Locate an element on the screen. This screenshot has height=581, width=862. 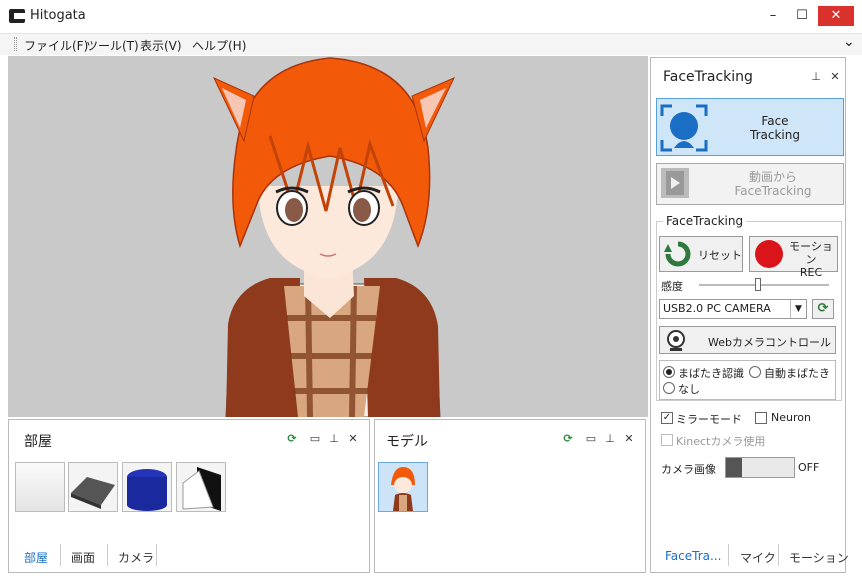
room-close-icon: ✕ is located at coordinates (353, 439).